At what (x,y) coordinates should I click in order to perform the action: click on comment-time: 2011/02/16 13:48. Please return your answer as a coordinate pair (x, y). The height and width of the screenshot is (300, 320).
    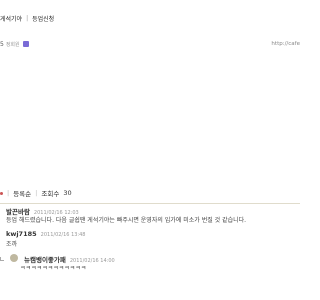
    Looking at the image, I should click on (63, 235).